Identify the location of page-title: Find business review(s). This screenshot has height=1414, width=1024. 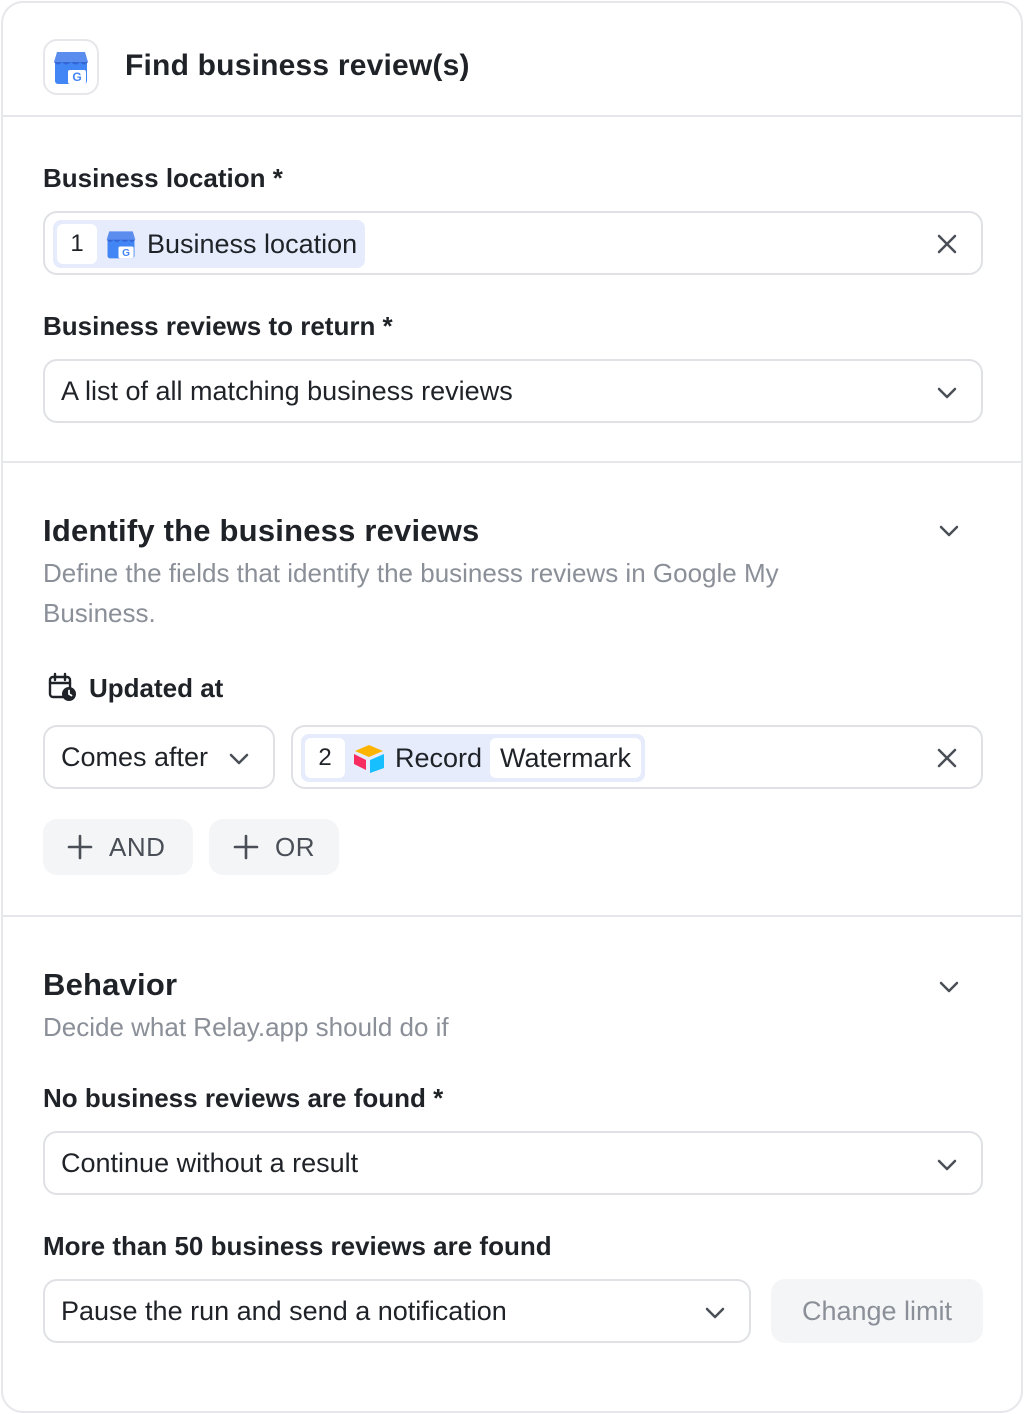
(297, 65).